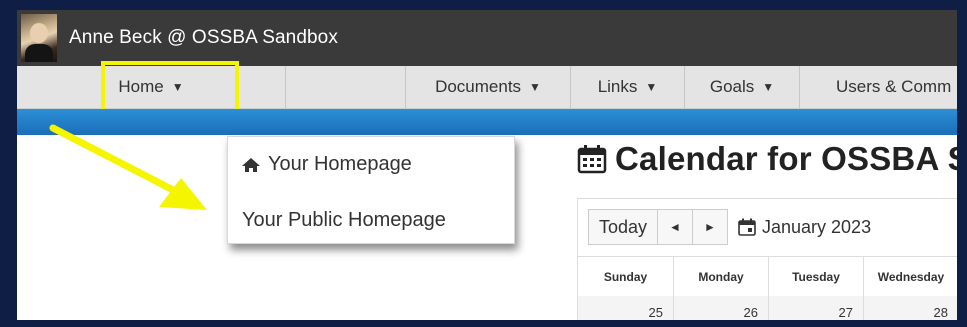 This screenshot has height=327, width=967. I want to click on menu-item-label: Your Homepage, so click(340, 164).